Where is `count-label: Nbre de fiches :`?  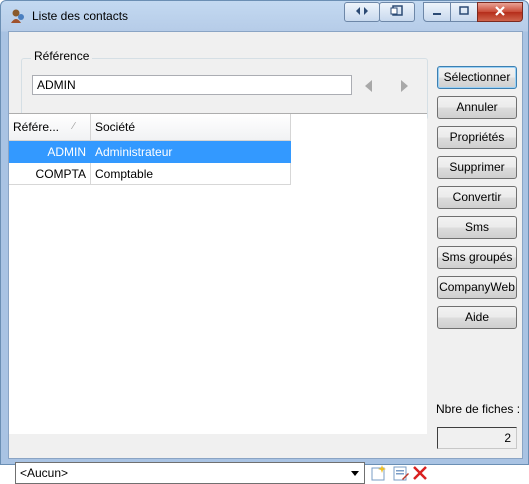
count-label: Nbre de fiches : is located at coordinates (478, 409).